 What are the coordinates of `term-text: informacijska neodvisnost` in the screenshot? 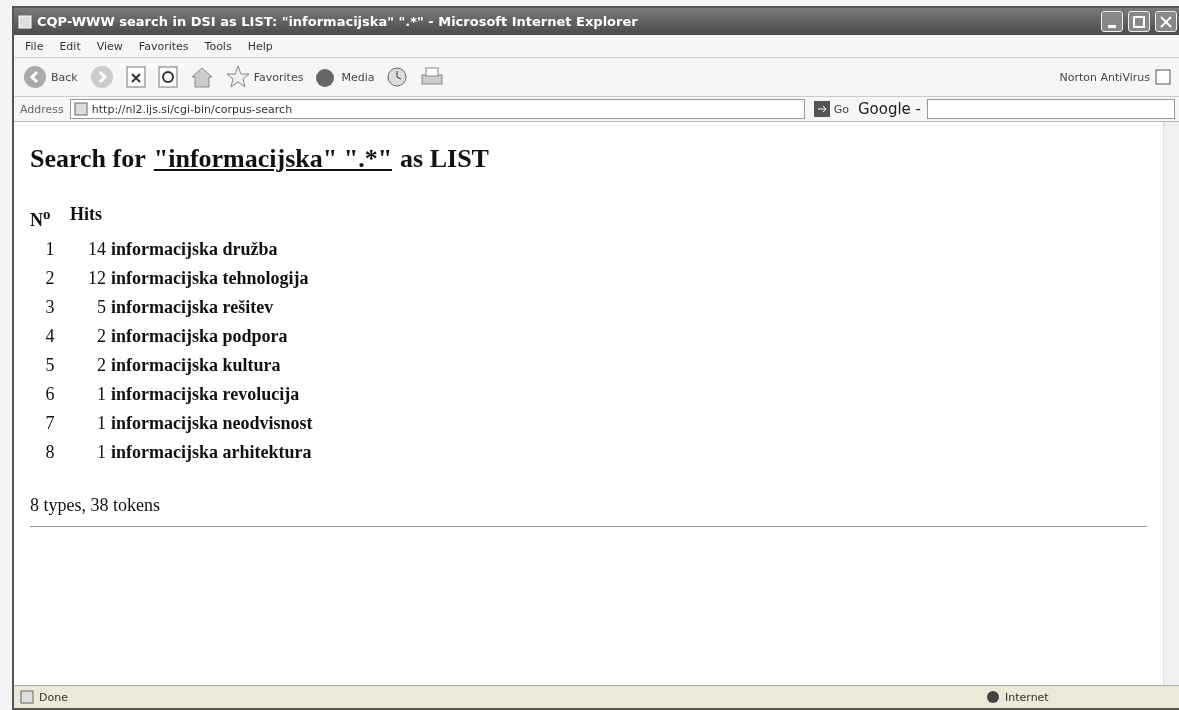 It's located at (212, 423).